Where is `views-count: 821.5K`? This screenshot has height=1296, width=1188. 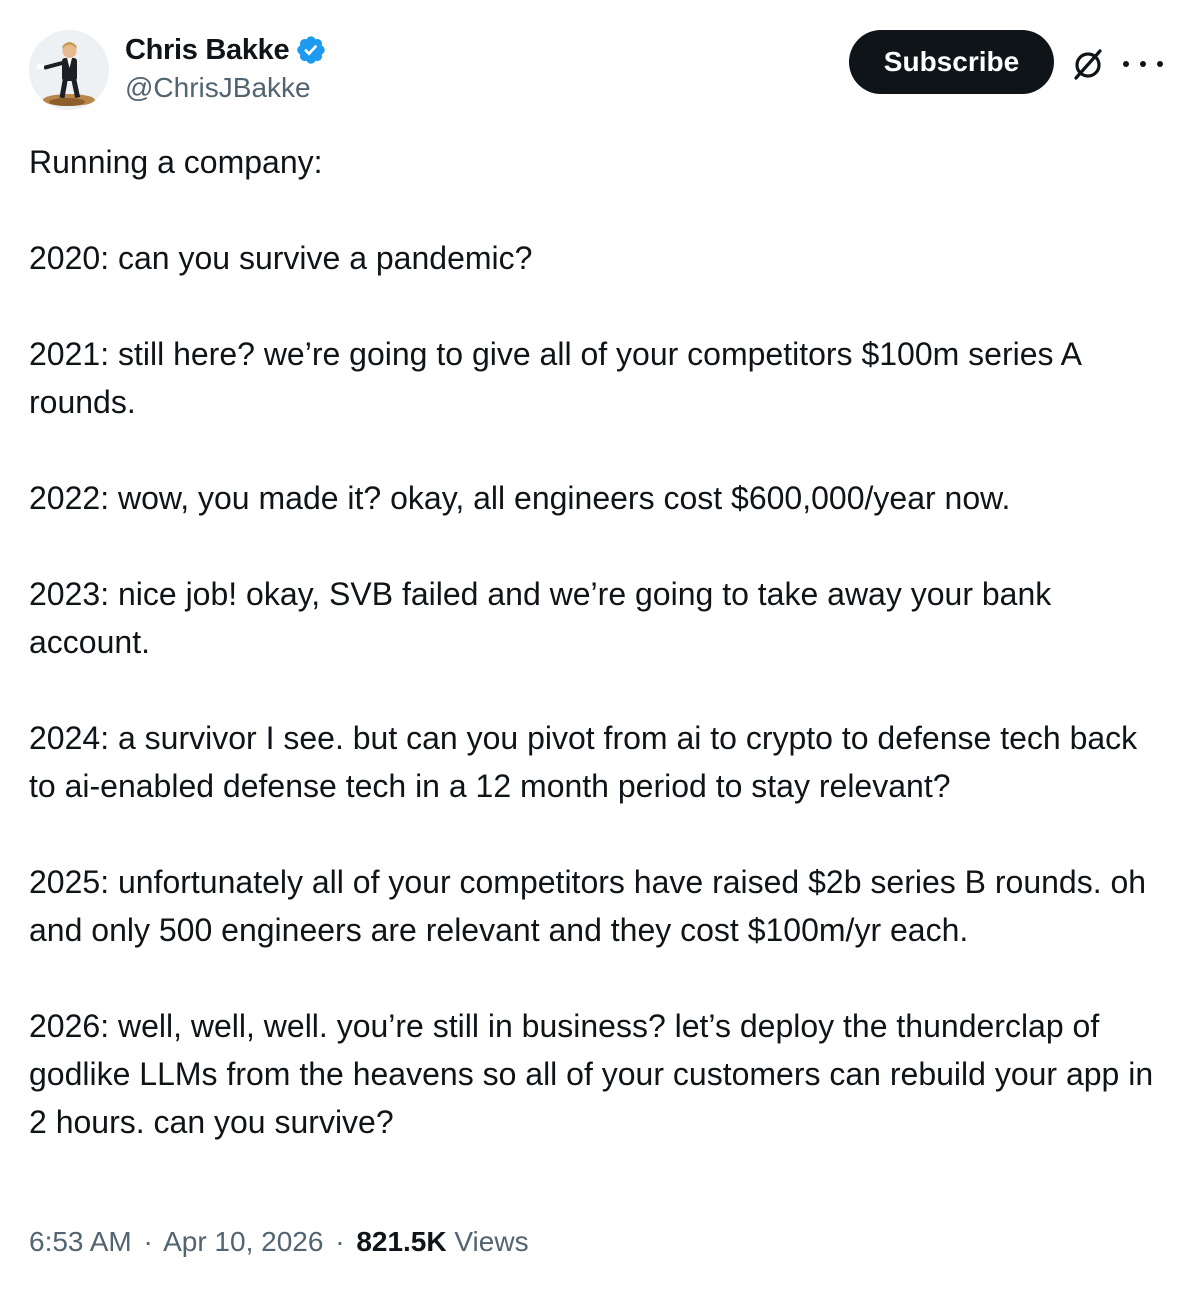 views-count: 821.5K is located at coordinates (401, 1241).